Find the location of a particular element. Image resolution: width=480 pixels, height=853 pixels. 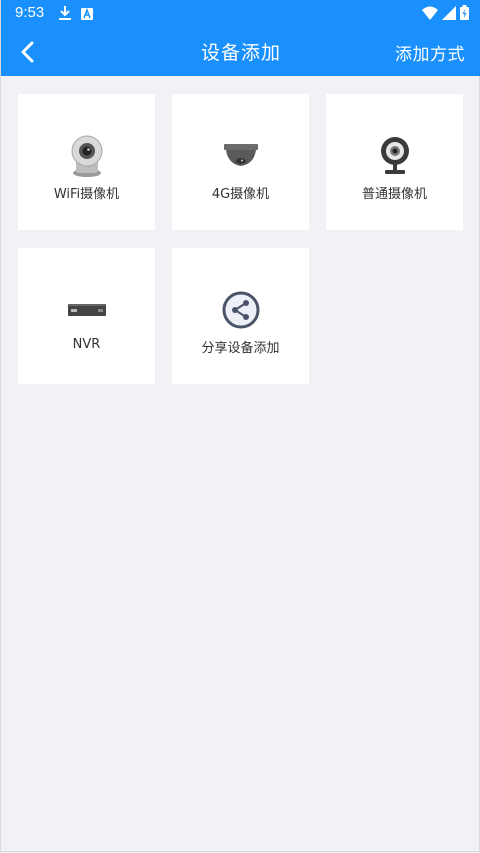

share-icon is located at coordinates (240, 310).